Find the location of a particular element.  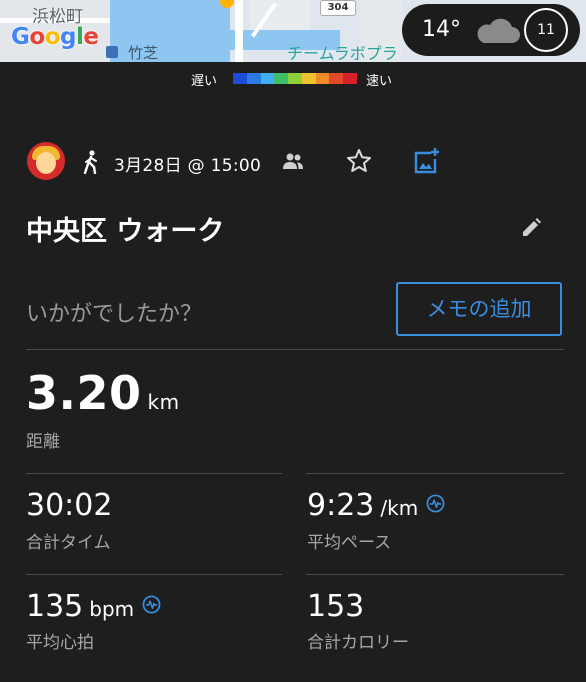

walk-icon is located at coordinates (90, 162).